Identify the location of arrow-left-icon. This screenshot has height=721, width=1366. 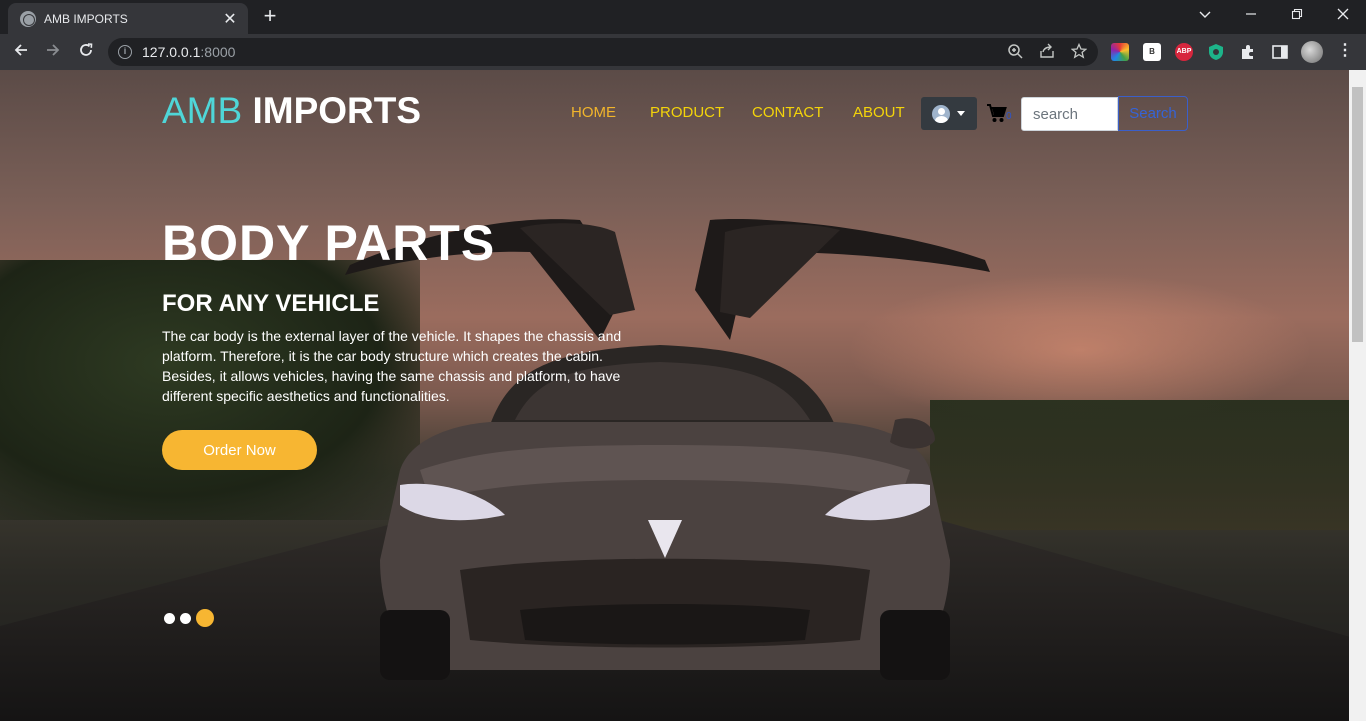
(20, 50).